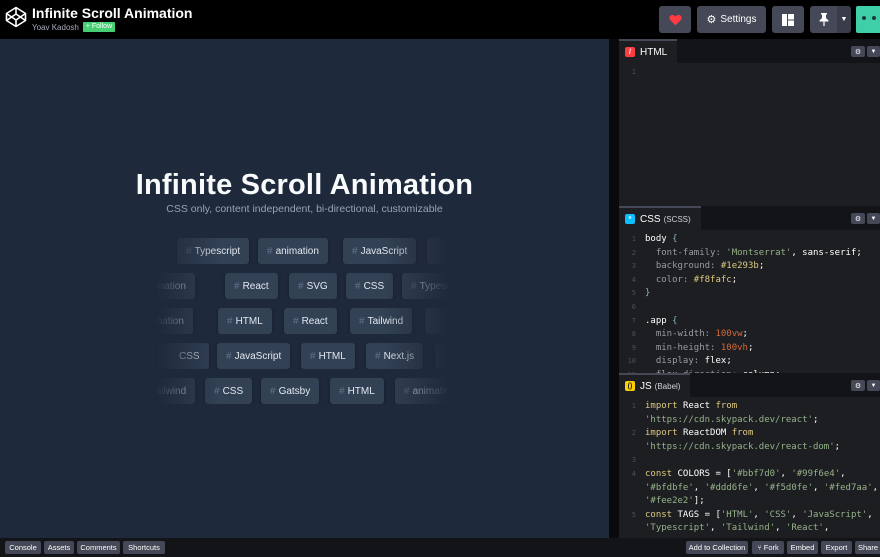  What do you see at coordinates (395, 356) in the screenshot?
I see `tag: # Next.js` at bounding box center [395, 356].